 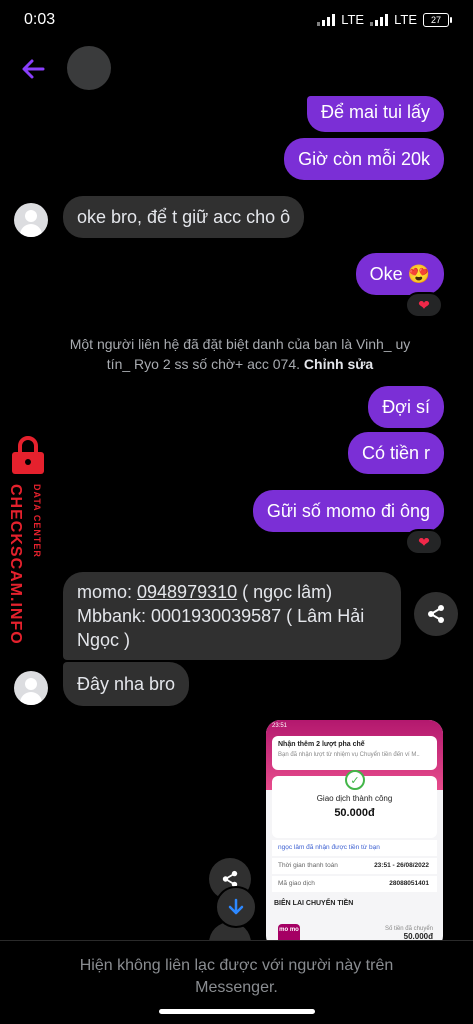 I want to click on phone-number-link: 0948979310, so click(x=187, y=592).